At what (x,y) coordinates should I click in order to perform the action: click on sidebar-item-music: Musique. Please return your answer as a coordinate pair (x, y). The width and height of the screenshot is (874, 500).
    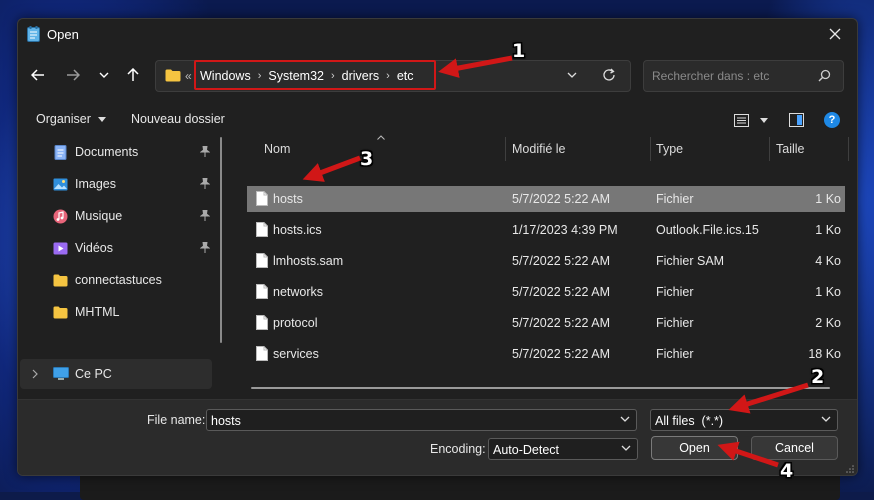
    Looking at the image, I should click on (116, 216).